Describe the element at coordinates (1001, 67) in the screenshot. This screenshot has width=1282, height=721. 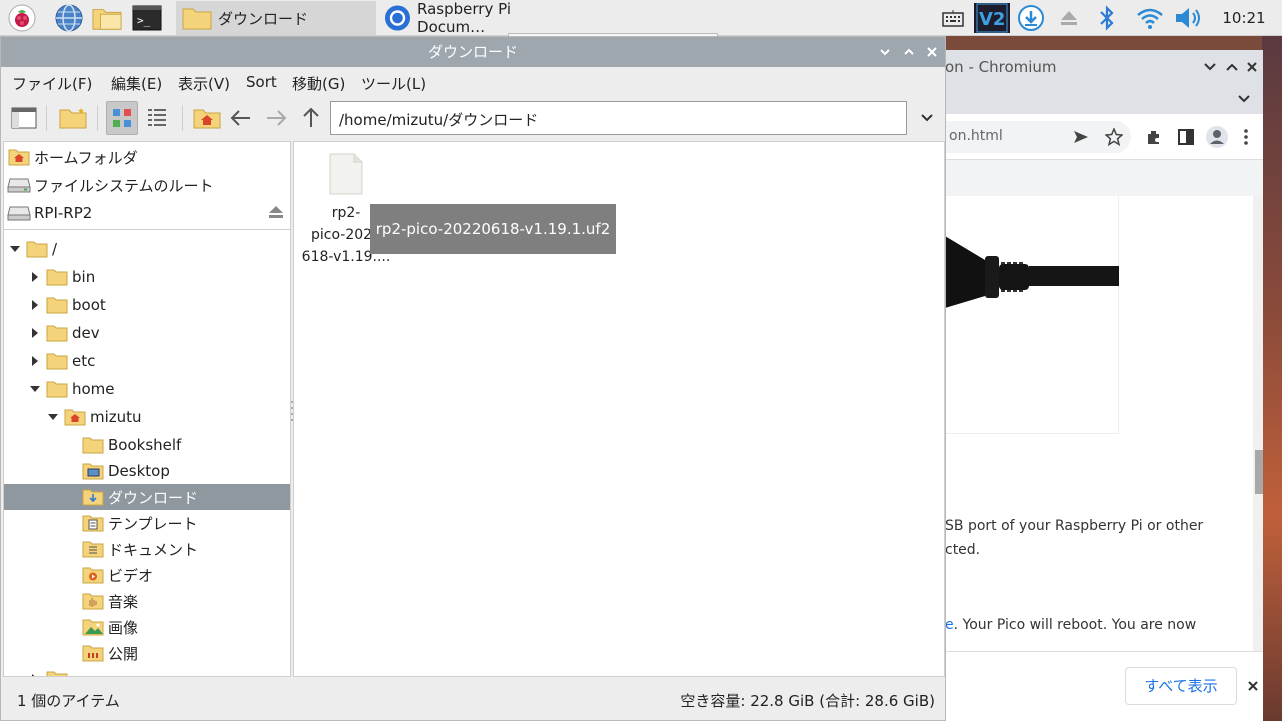
I see `browser-title: on - Chromium` at that location.